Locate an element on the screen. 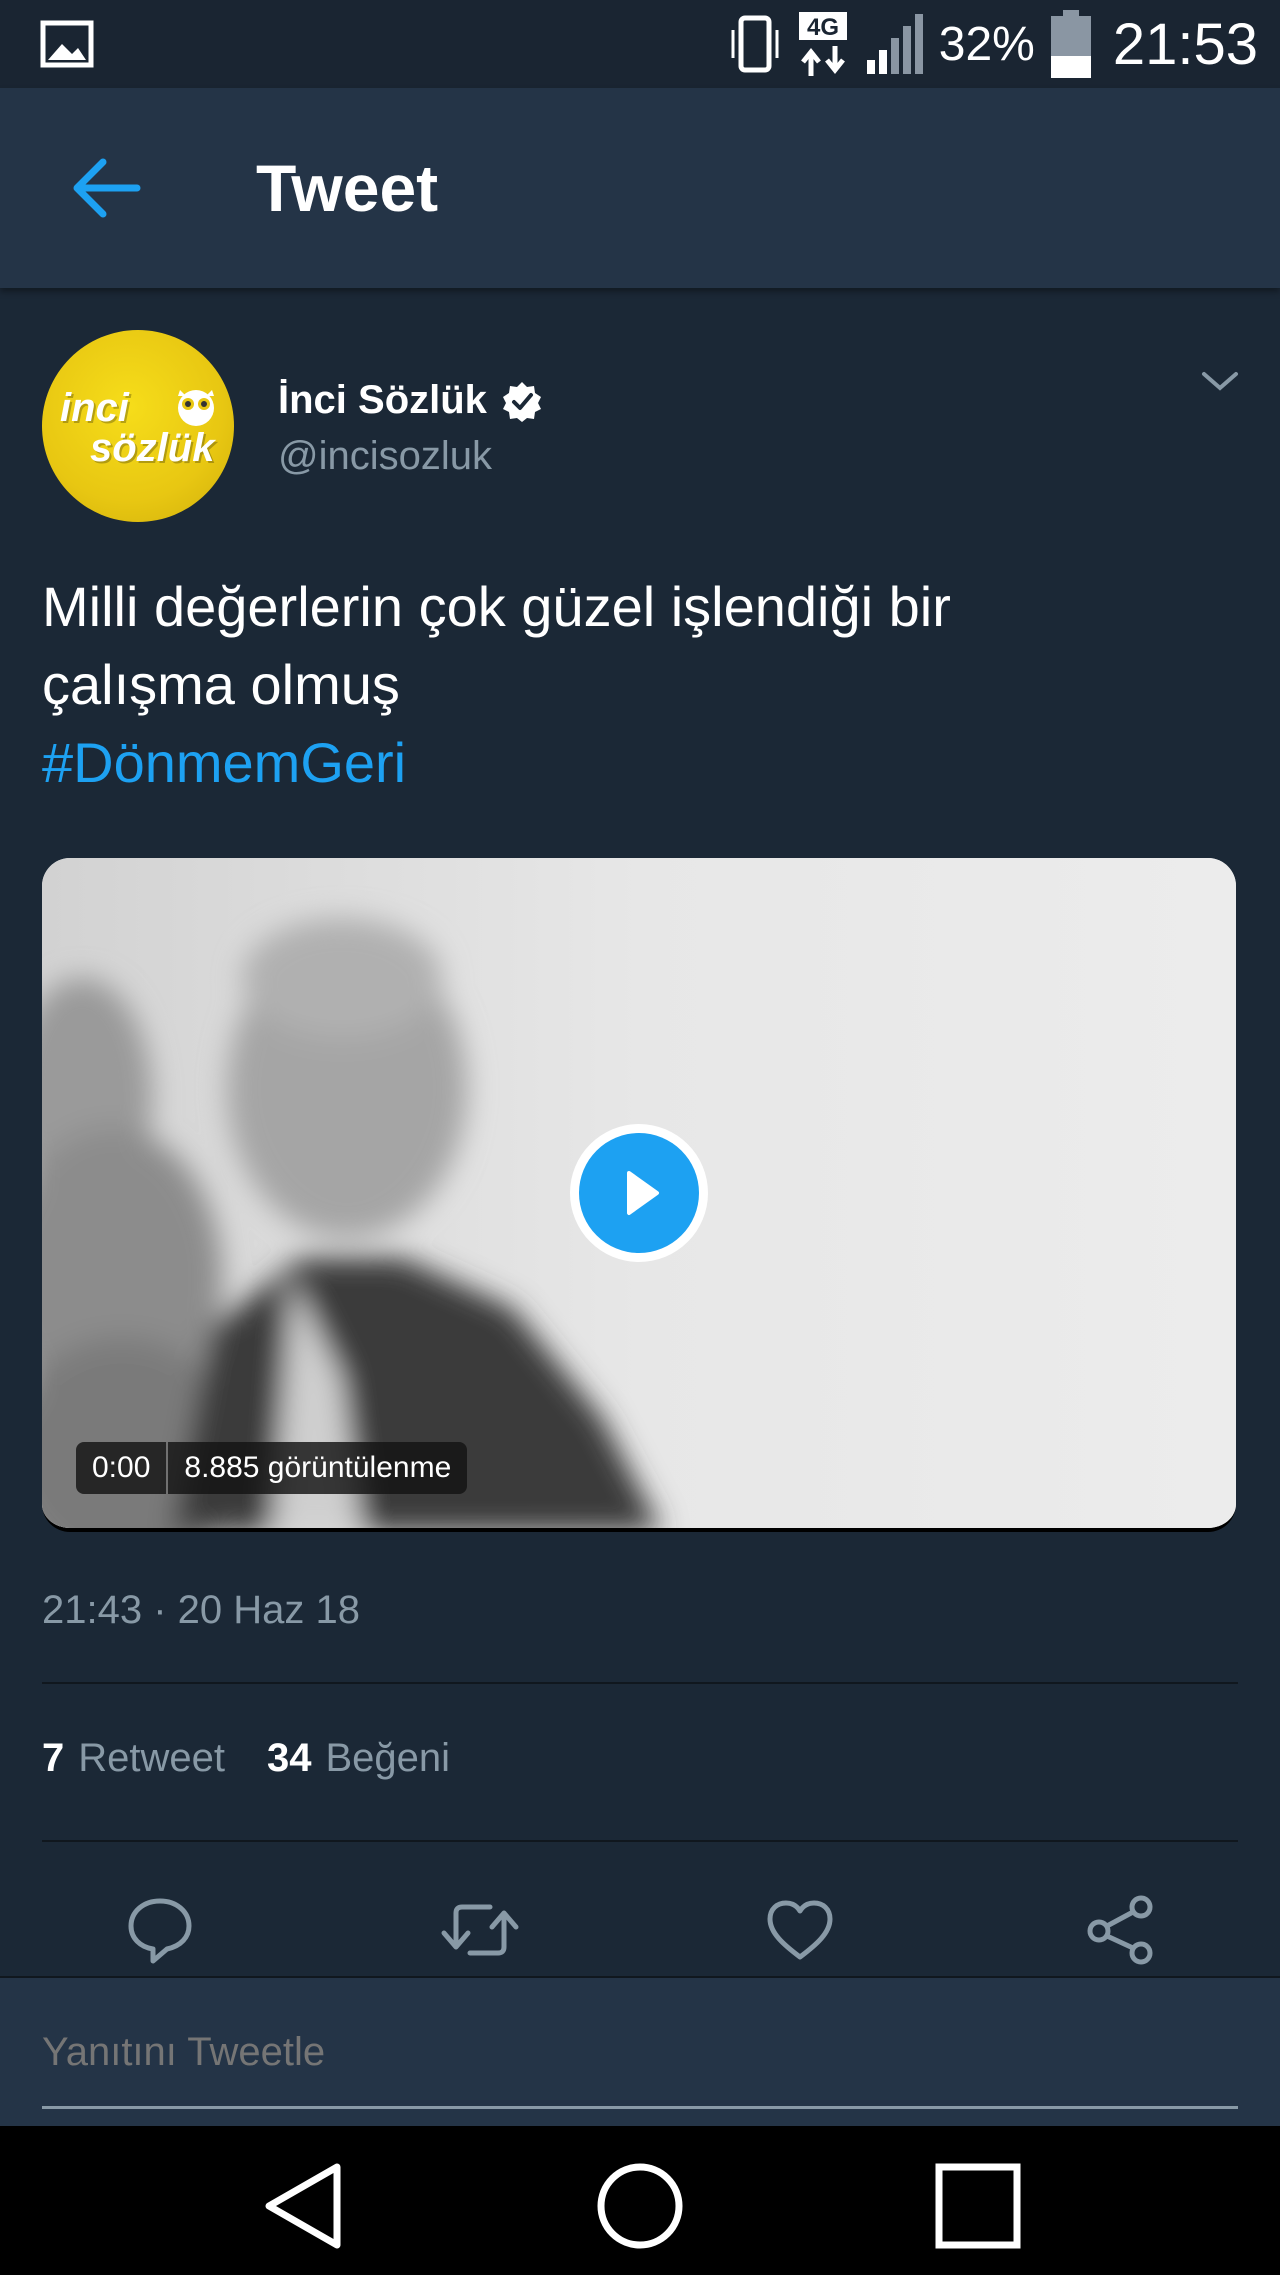  tweet-actions is located at coordinates (640, 1930).